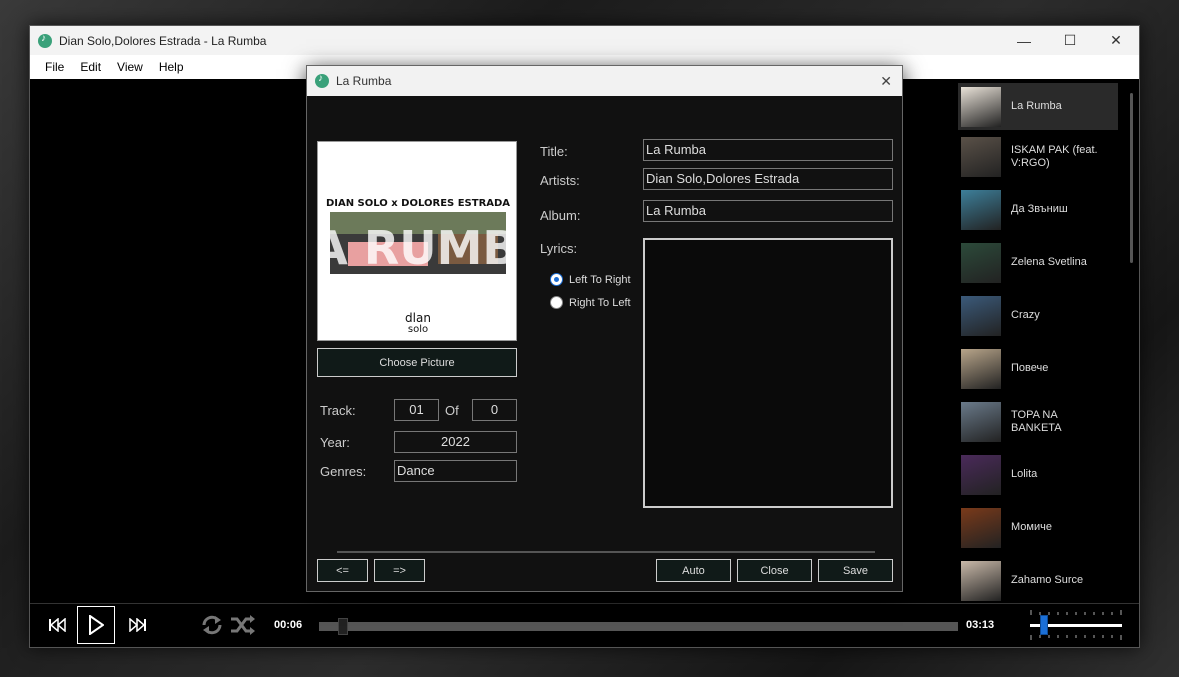 This screenshot has width=1179, height=677. What do you see at coordinates (693, 570) in the screenshot?
I see `auto-button: Auto` at bounding box center [693, 570].